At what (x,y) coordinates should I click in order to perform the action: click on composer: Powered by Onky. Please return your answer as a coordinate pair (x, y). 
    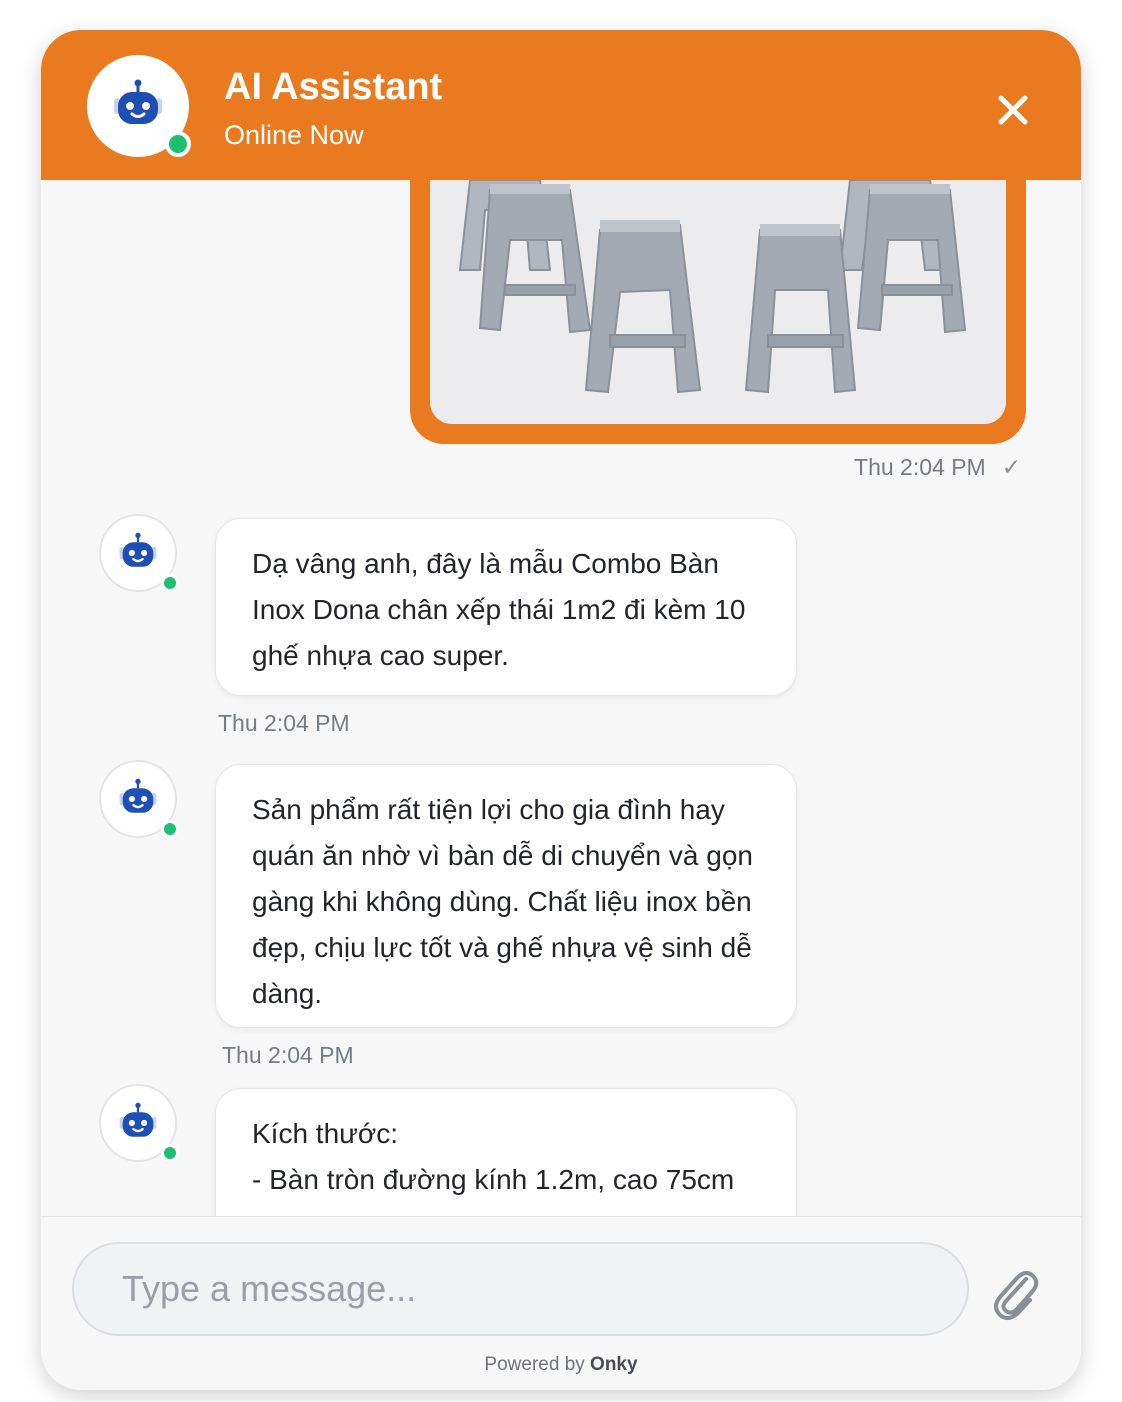
    Looking at the image, I should click on (561, 1303).